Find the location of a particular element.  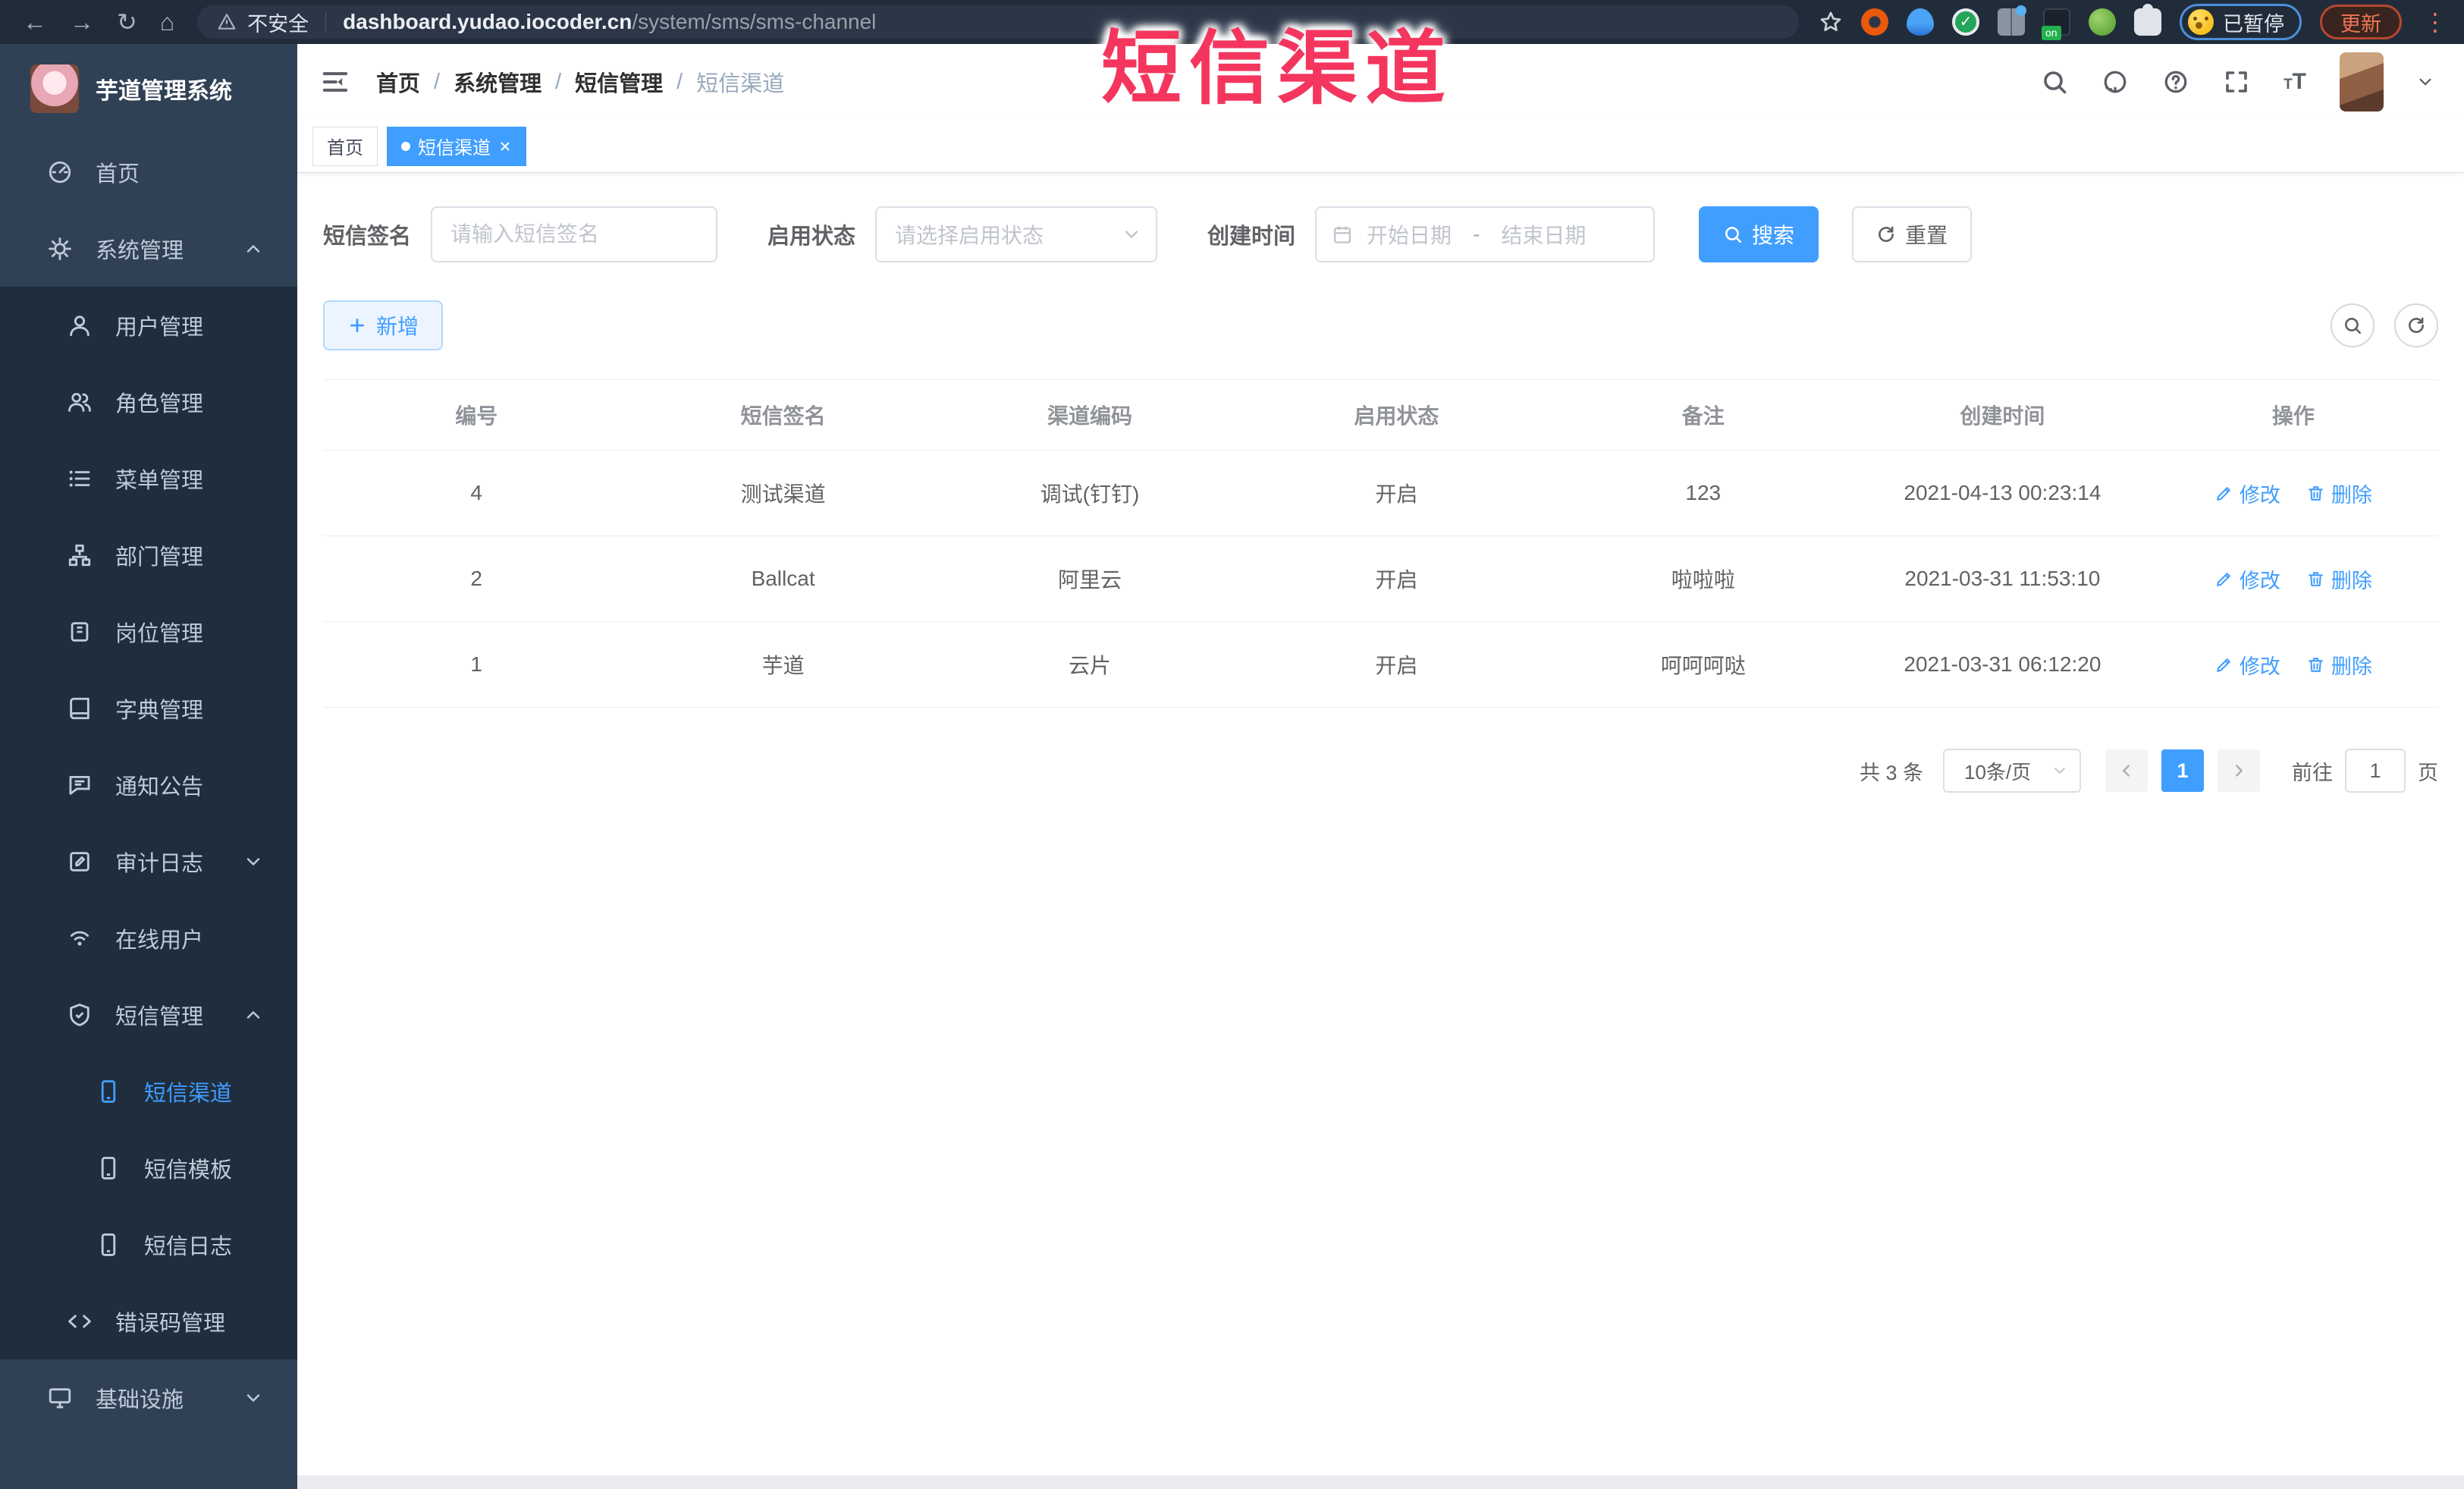

status-select: 请选择启用状态 is located at coordinates (1016, 234).